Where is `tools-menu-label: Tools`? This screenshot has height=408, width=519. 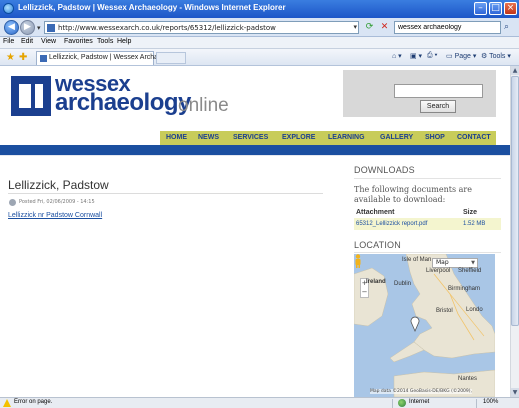
tools-menu-label: Tools is located at coordinates (497, 56).